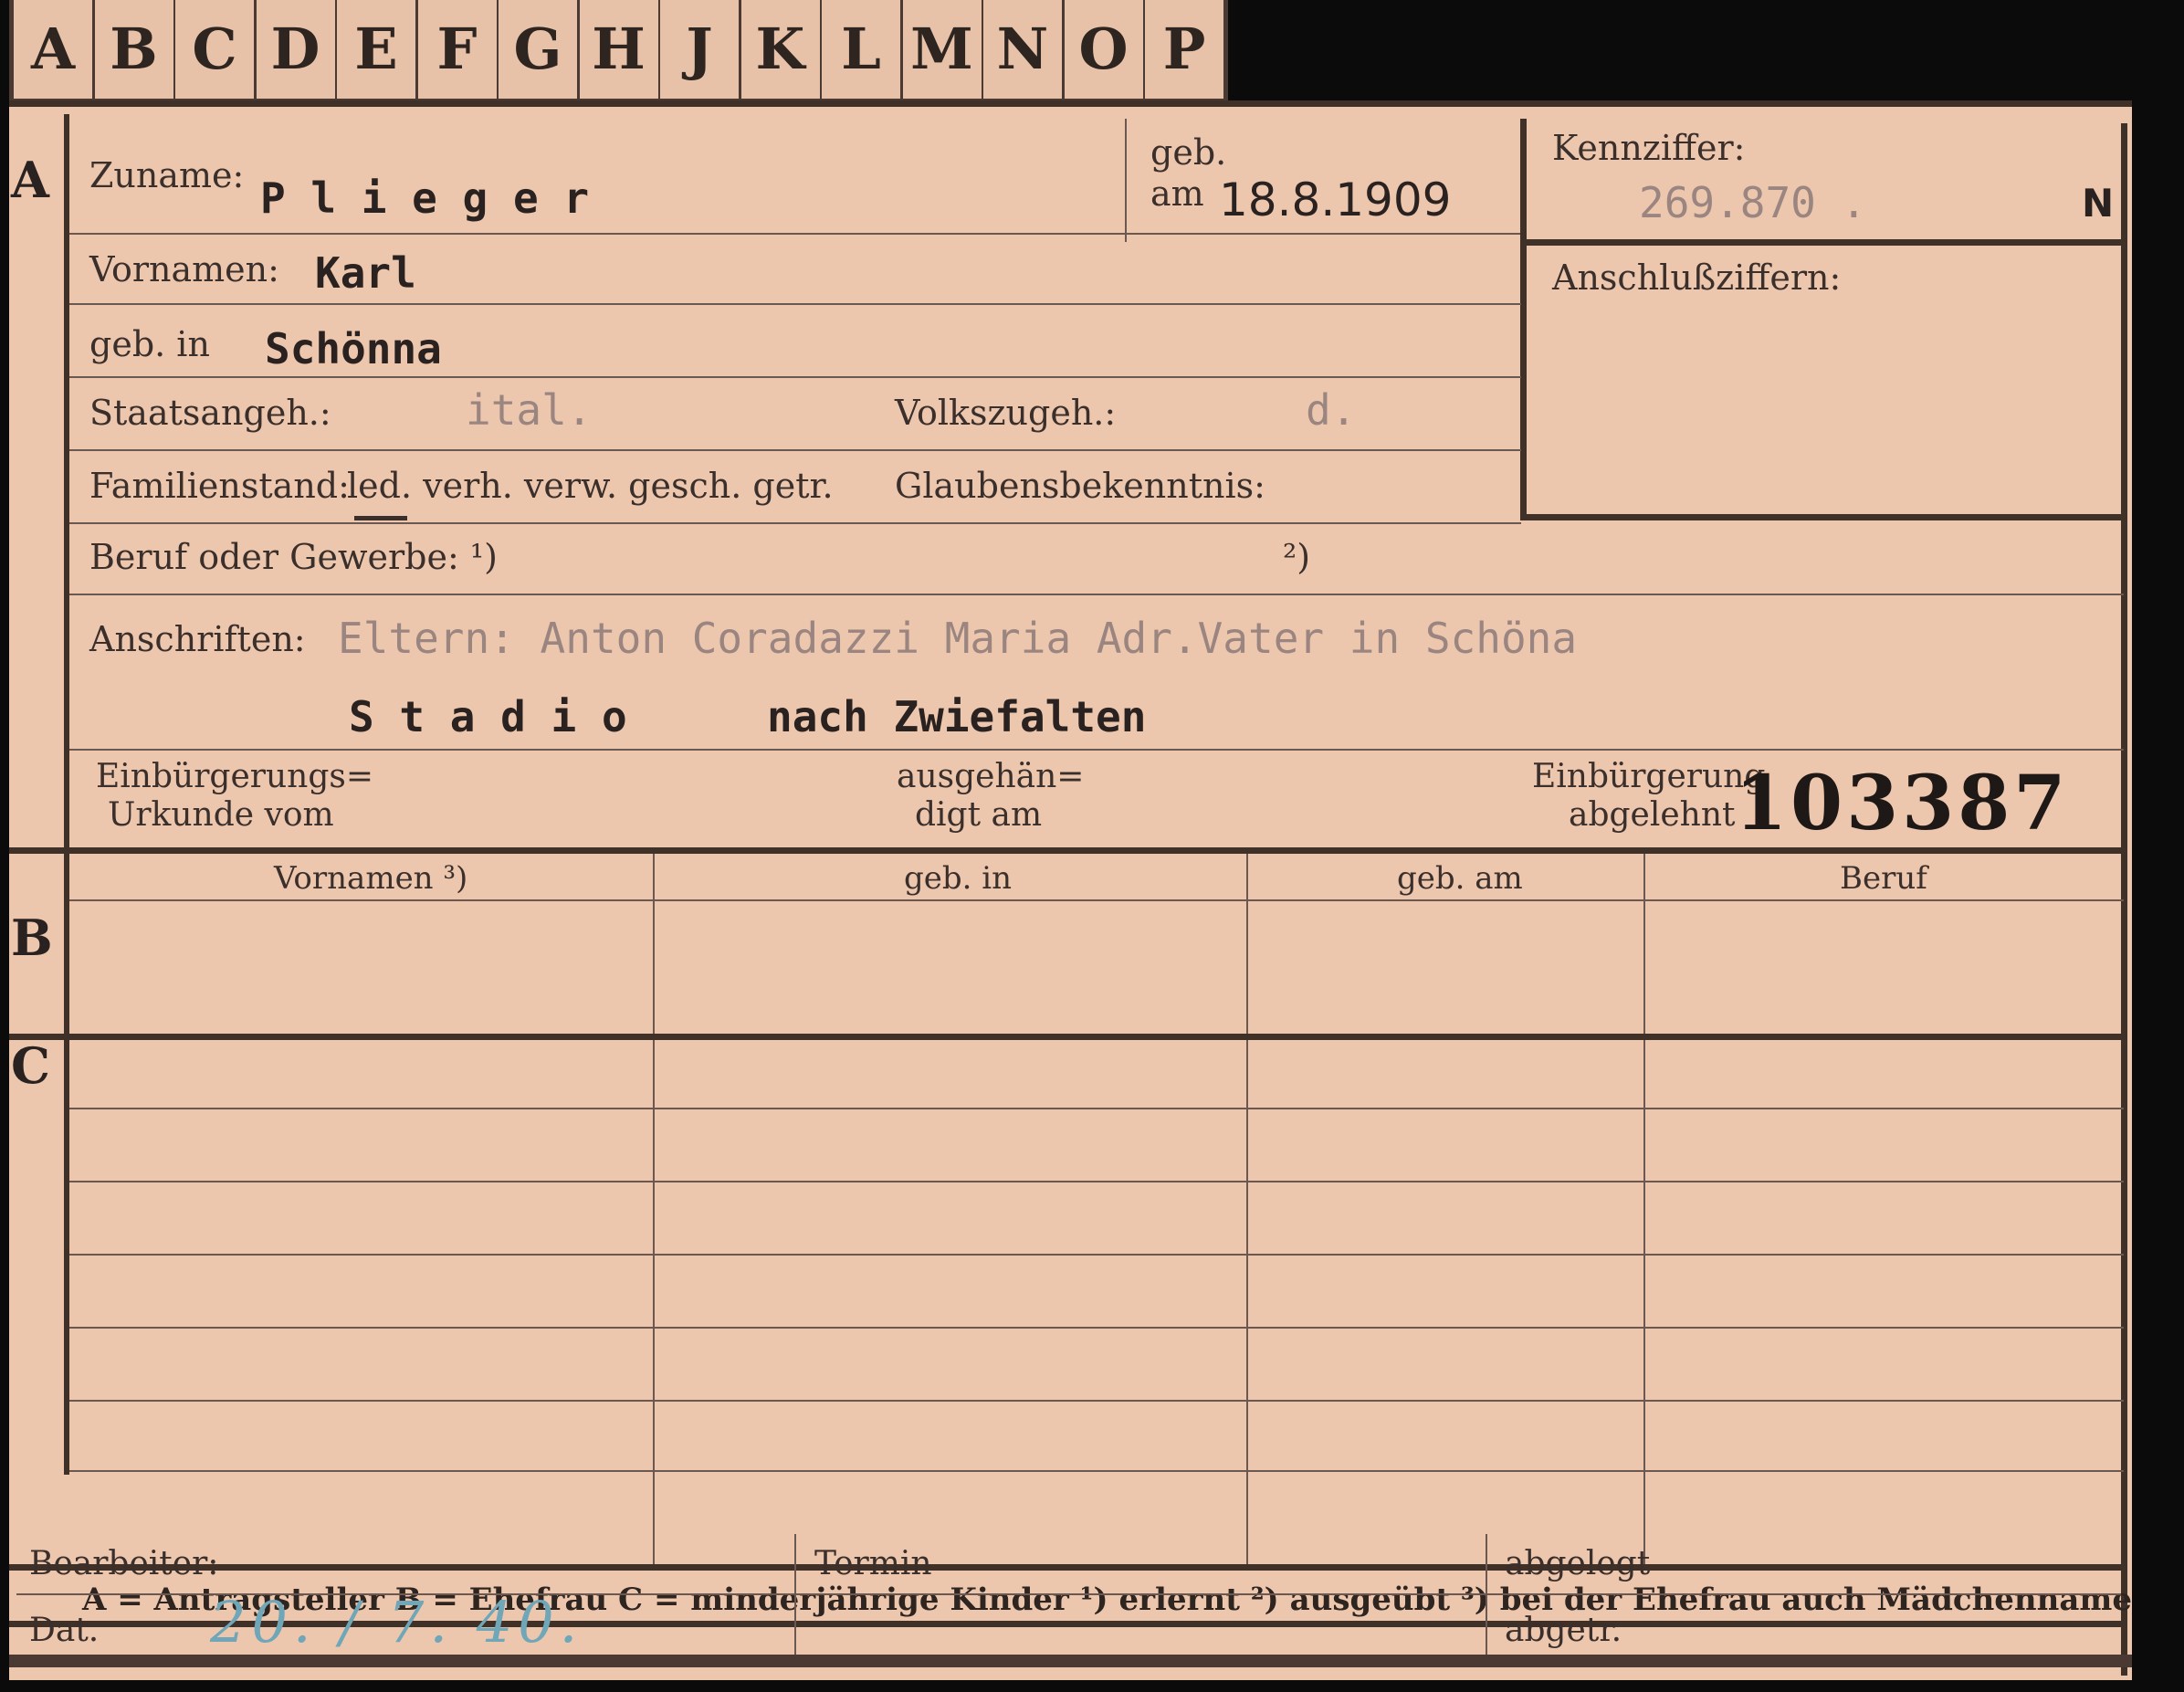  Describe the element at coordinates (235, 776) in the screenshot. I see `einbuergerung-label-1: Einbürgerungs=` at that location.